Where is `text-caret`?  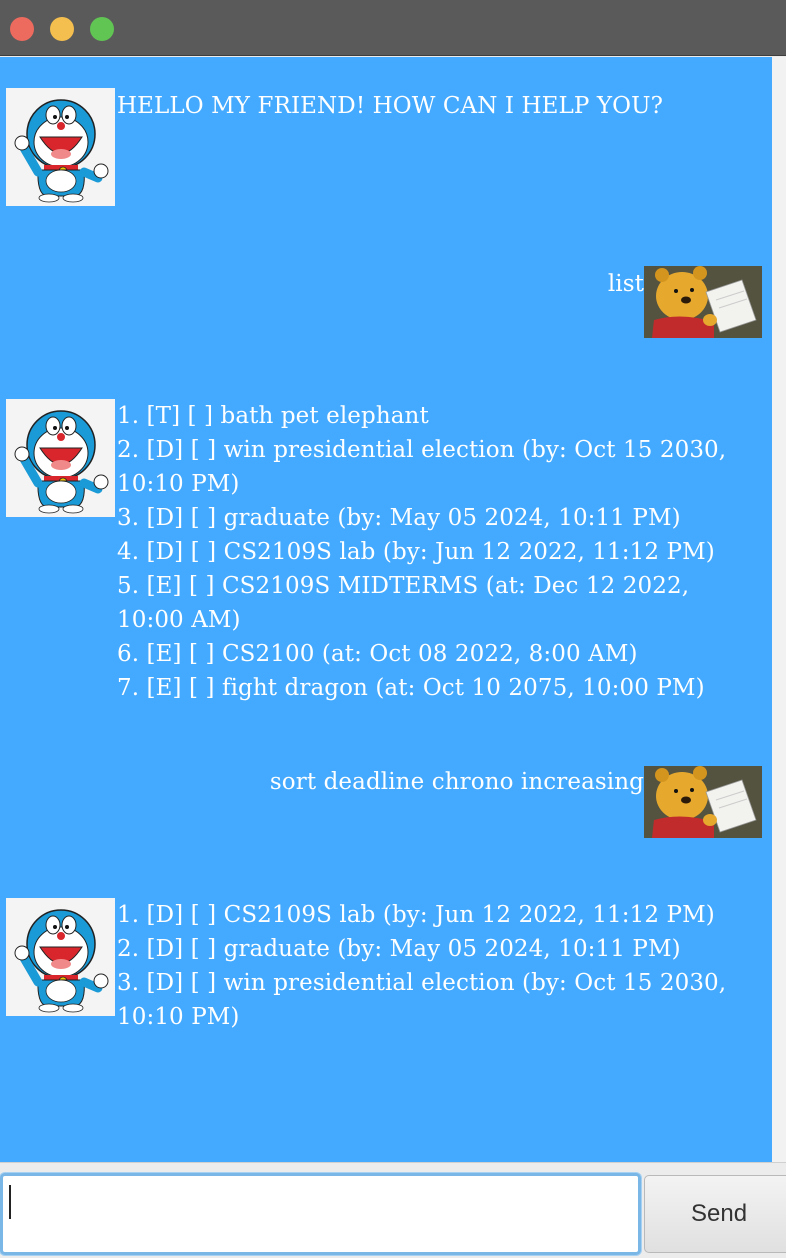
text-caret is located at coordinates (10, 1202).